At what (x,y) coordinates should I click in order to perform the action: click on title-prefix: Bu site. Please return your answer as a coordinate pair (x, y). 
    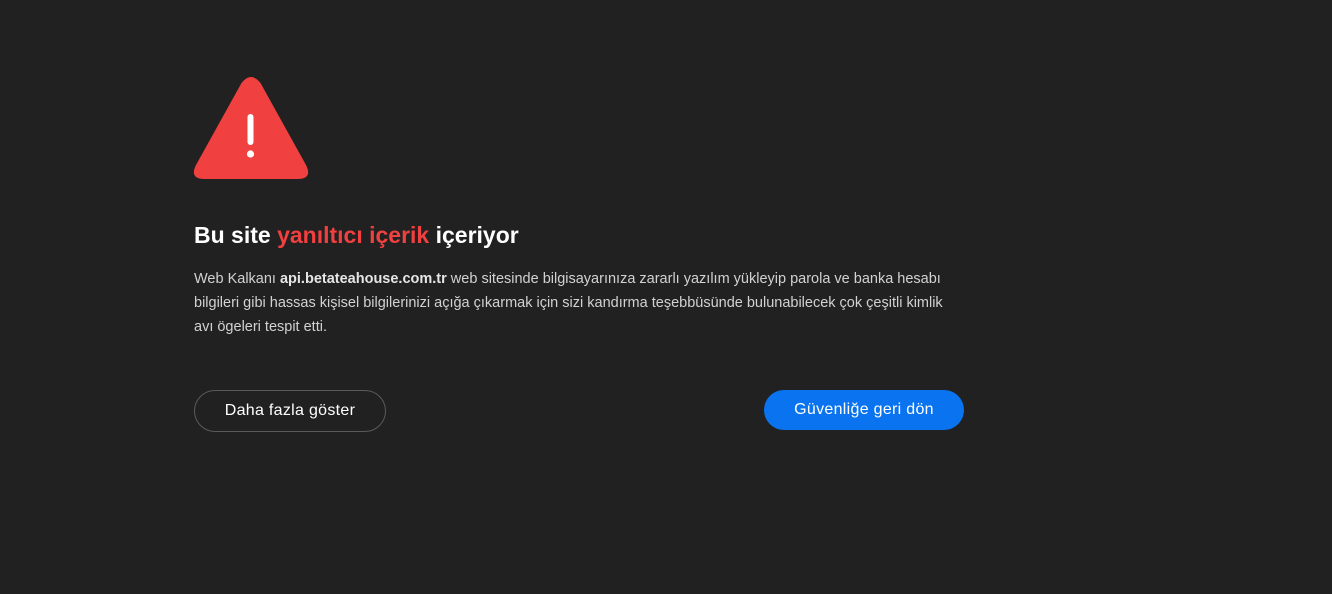
    Looking at the image, I should click on (236, 235).